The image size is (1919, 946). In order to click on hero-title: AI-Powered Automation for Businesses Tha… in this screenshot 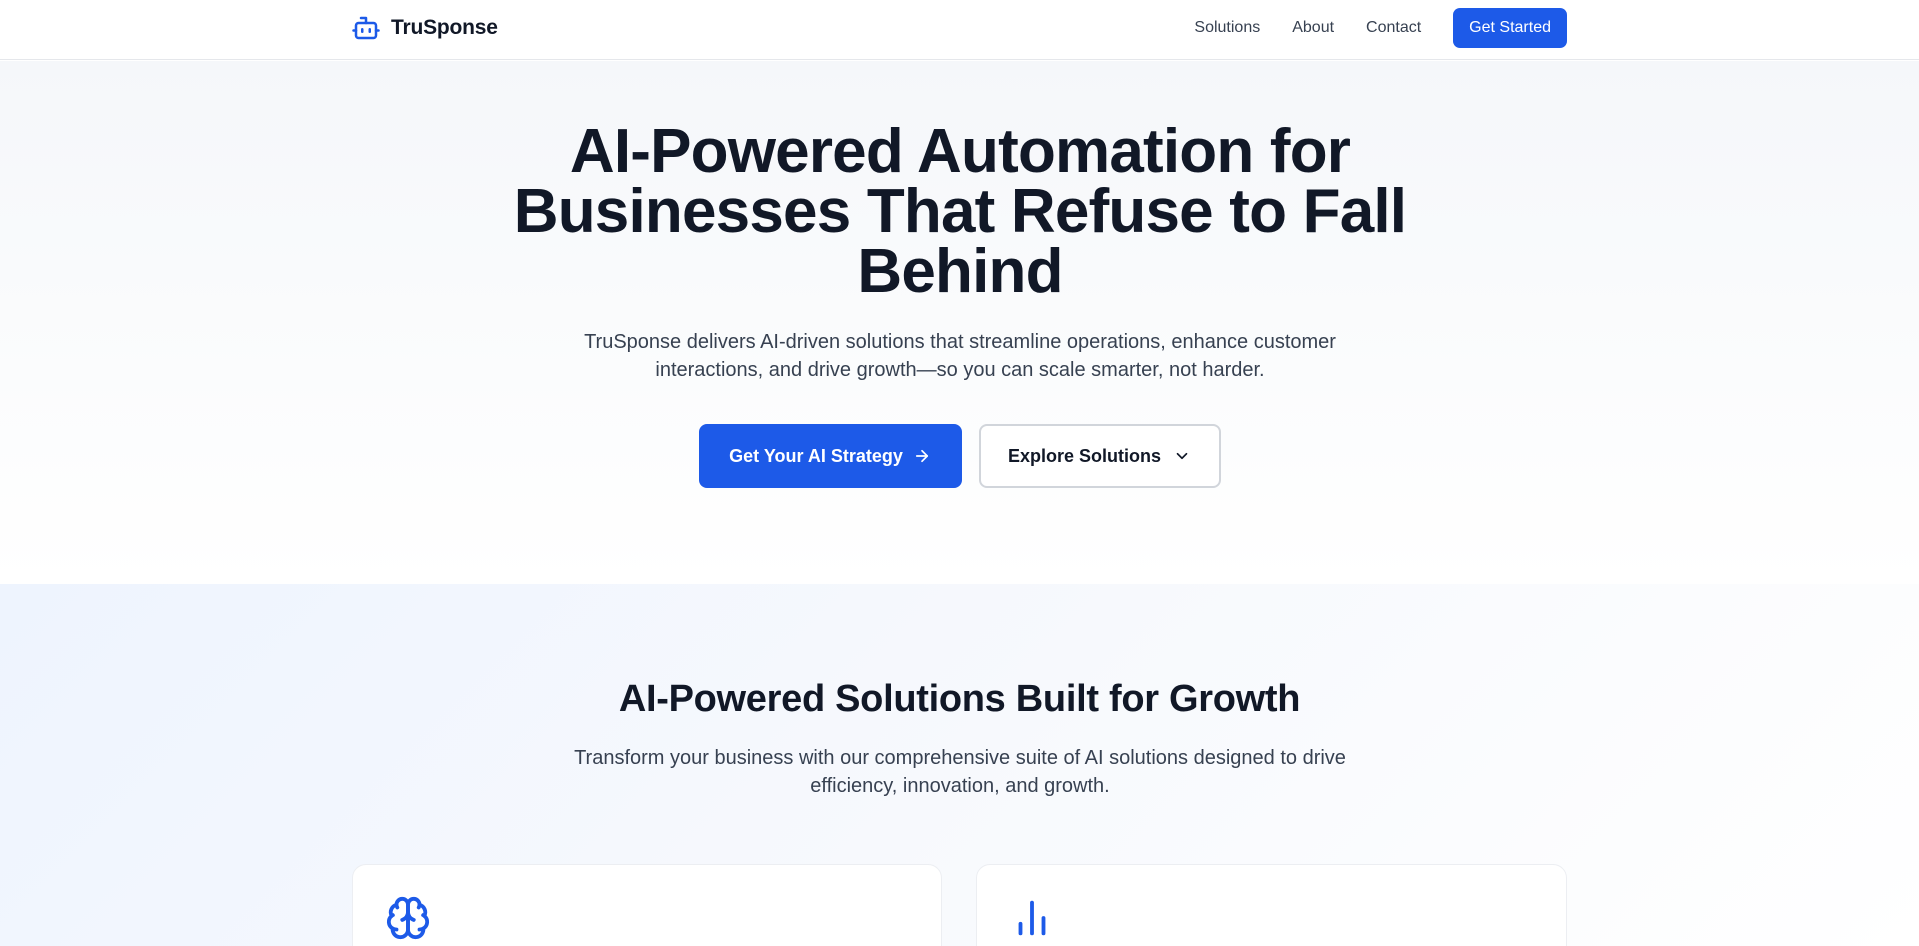, I will do `click(960, 212)`.